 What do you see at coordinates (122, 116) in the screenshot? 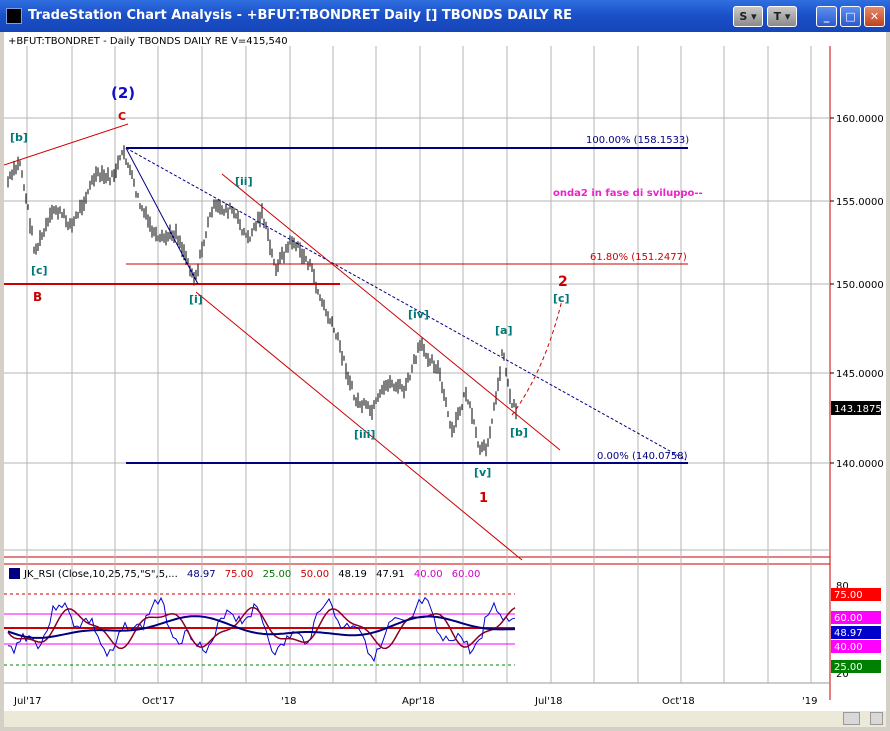
I see `wave-C-label: C` at bounding box center [122, 116].